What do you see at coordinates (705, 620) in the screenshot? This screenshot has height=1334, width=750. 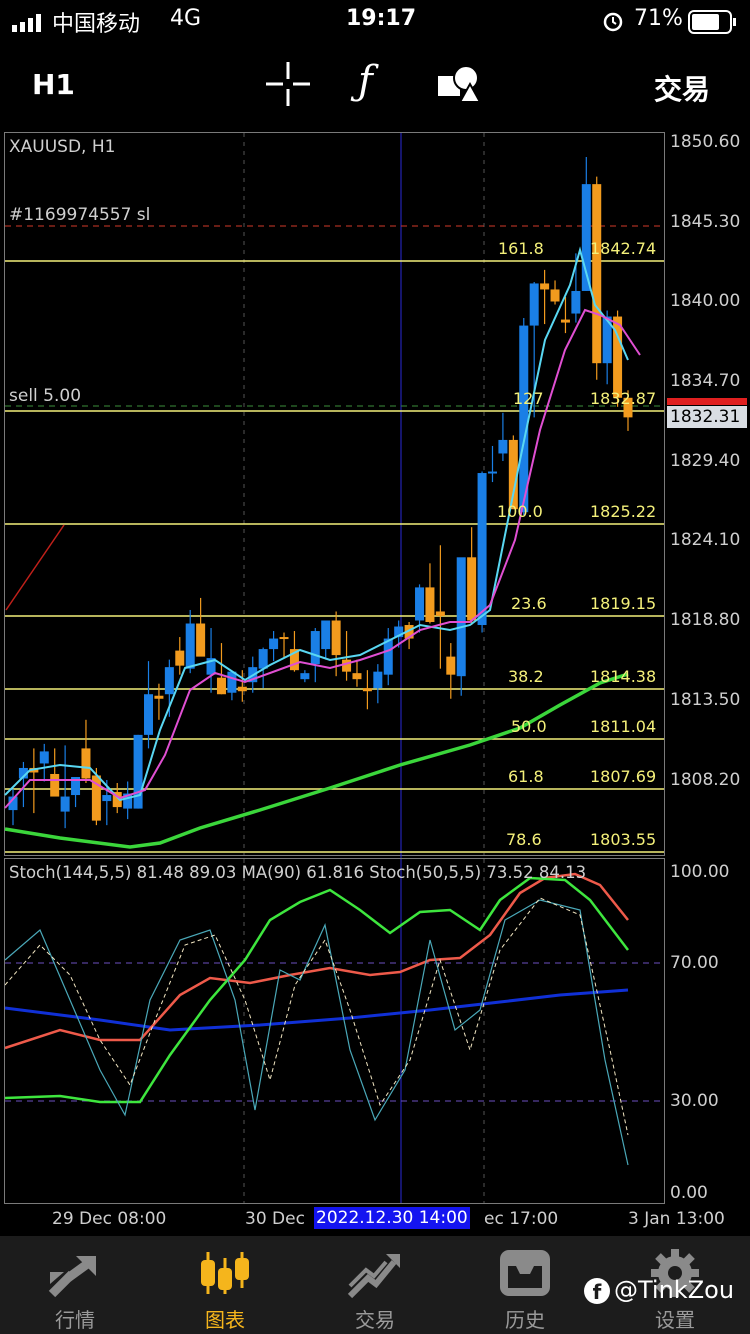 I see `price-tick: 1818.80` at bounding box center [705, 620].